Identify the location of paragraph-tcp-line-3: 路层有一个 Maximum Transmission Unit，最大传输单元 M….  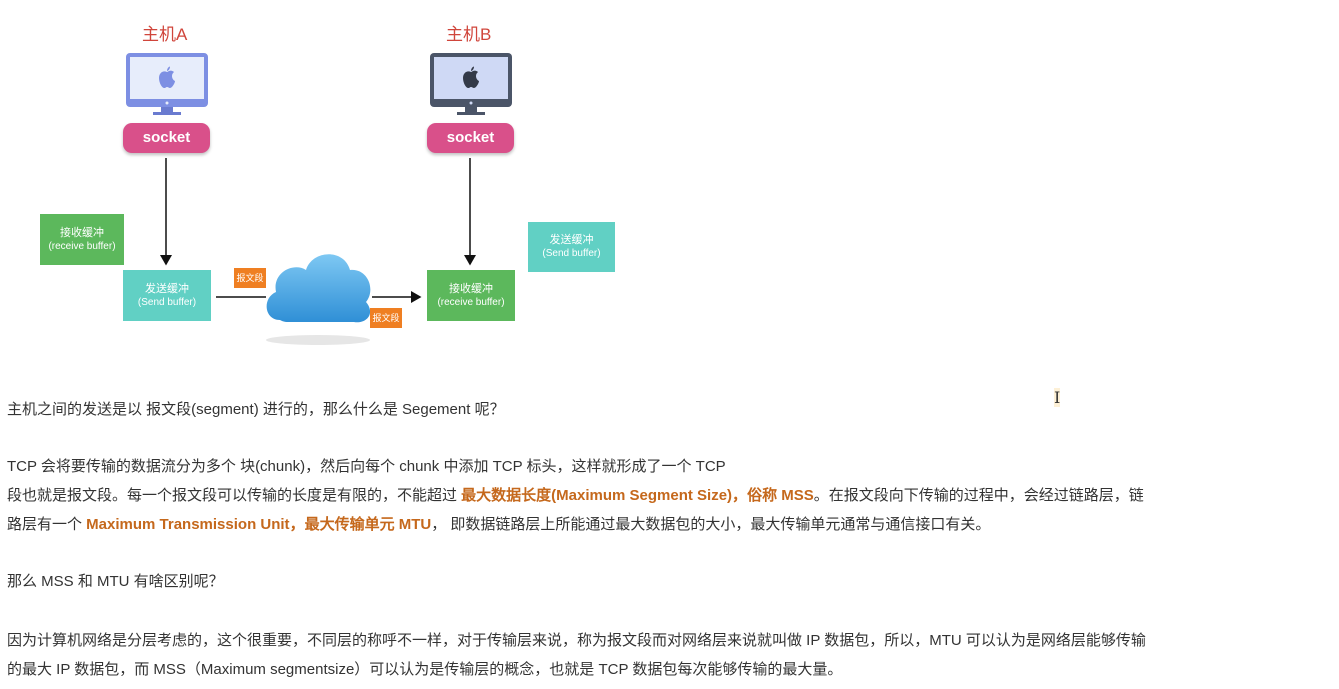
(498, 524).